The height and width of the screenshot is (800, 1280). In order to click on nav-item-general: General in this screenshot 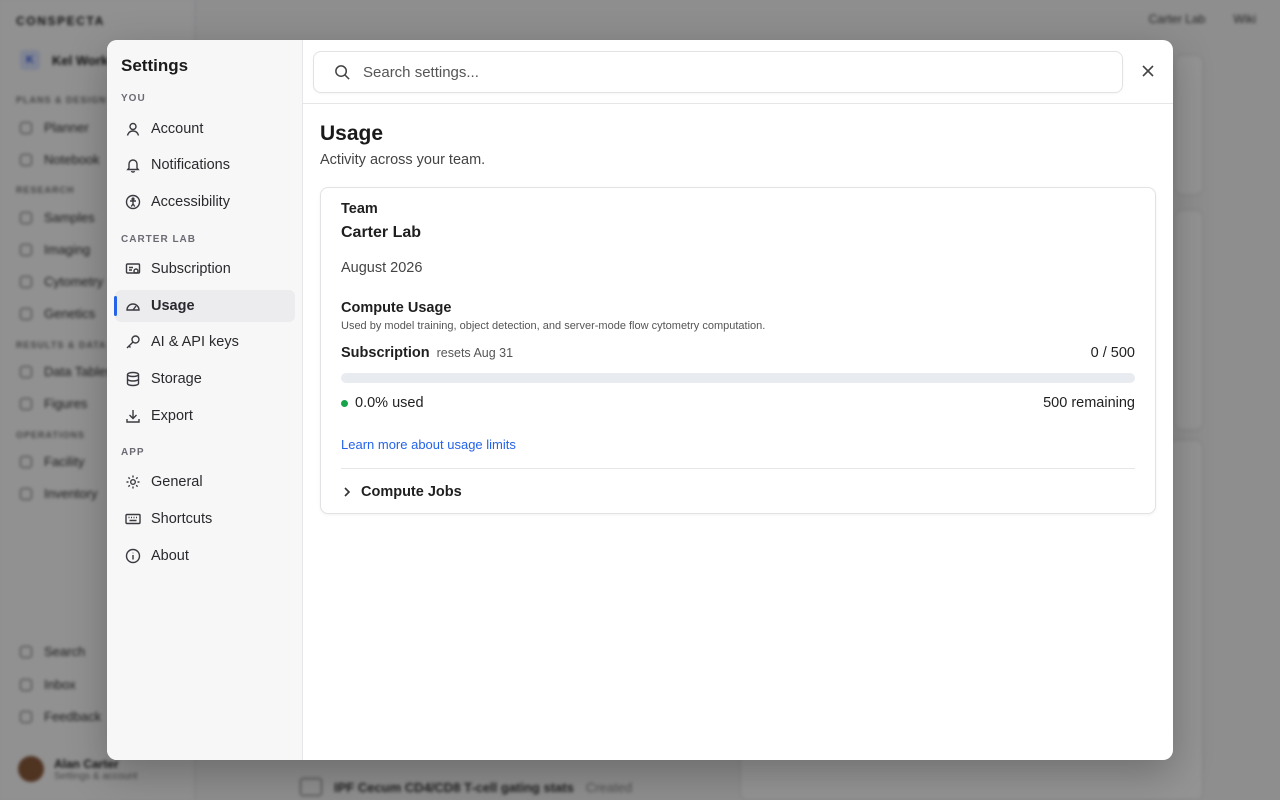, I will do `click(205, 482)`.